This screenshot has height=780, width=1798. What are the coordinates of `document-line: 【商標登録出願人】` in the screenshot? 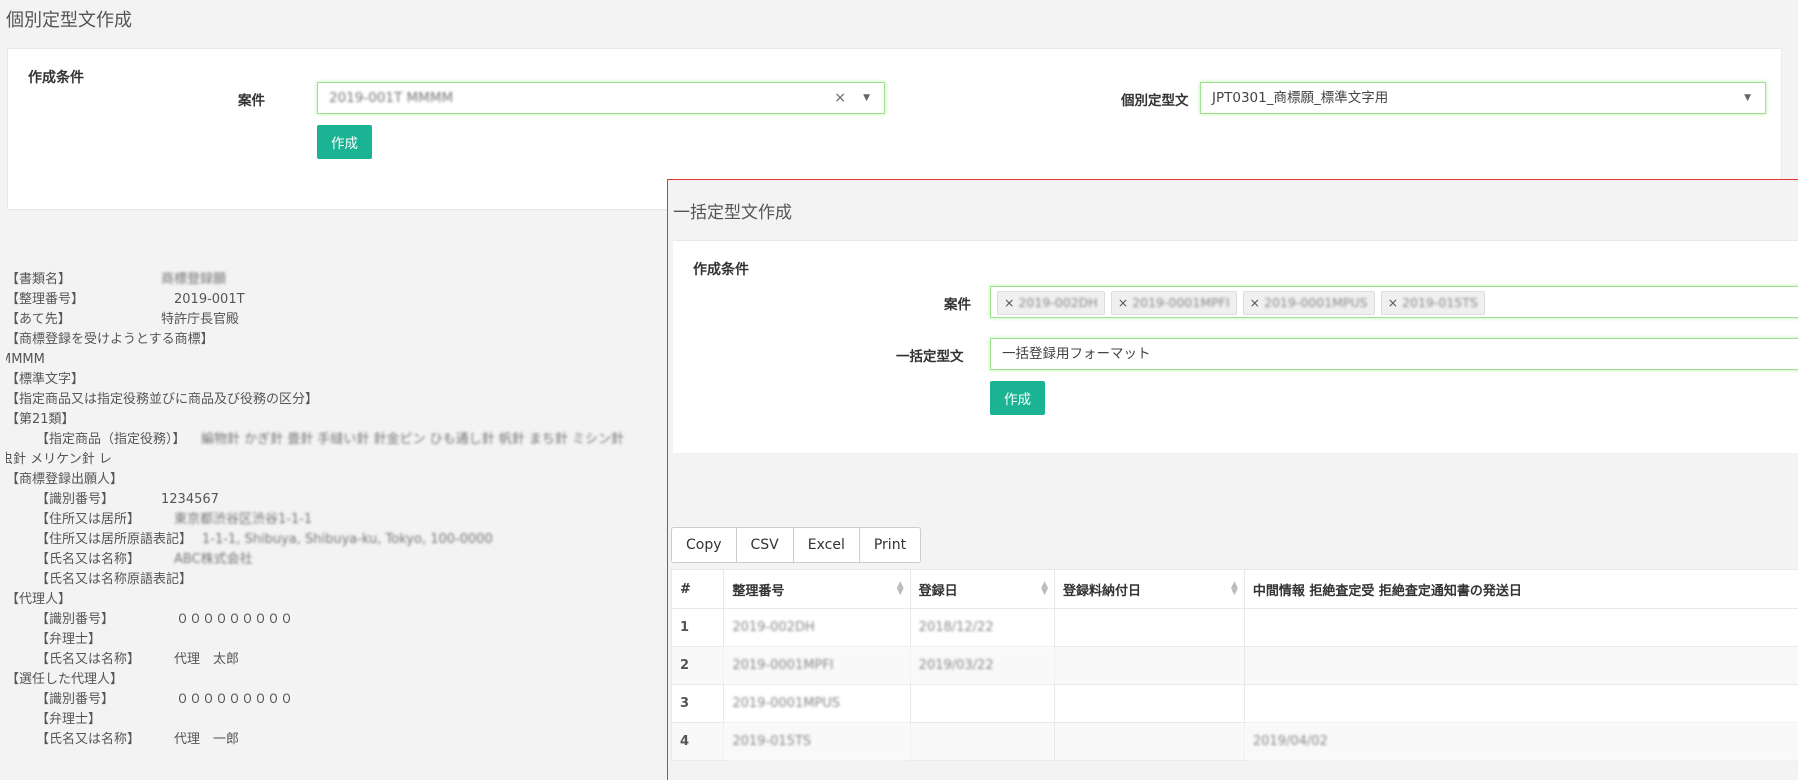 It's located at (336, 480).